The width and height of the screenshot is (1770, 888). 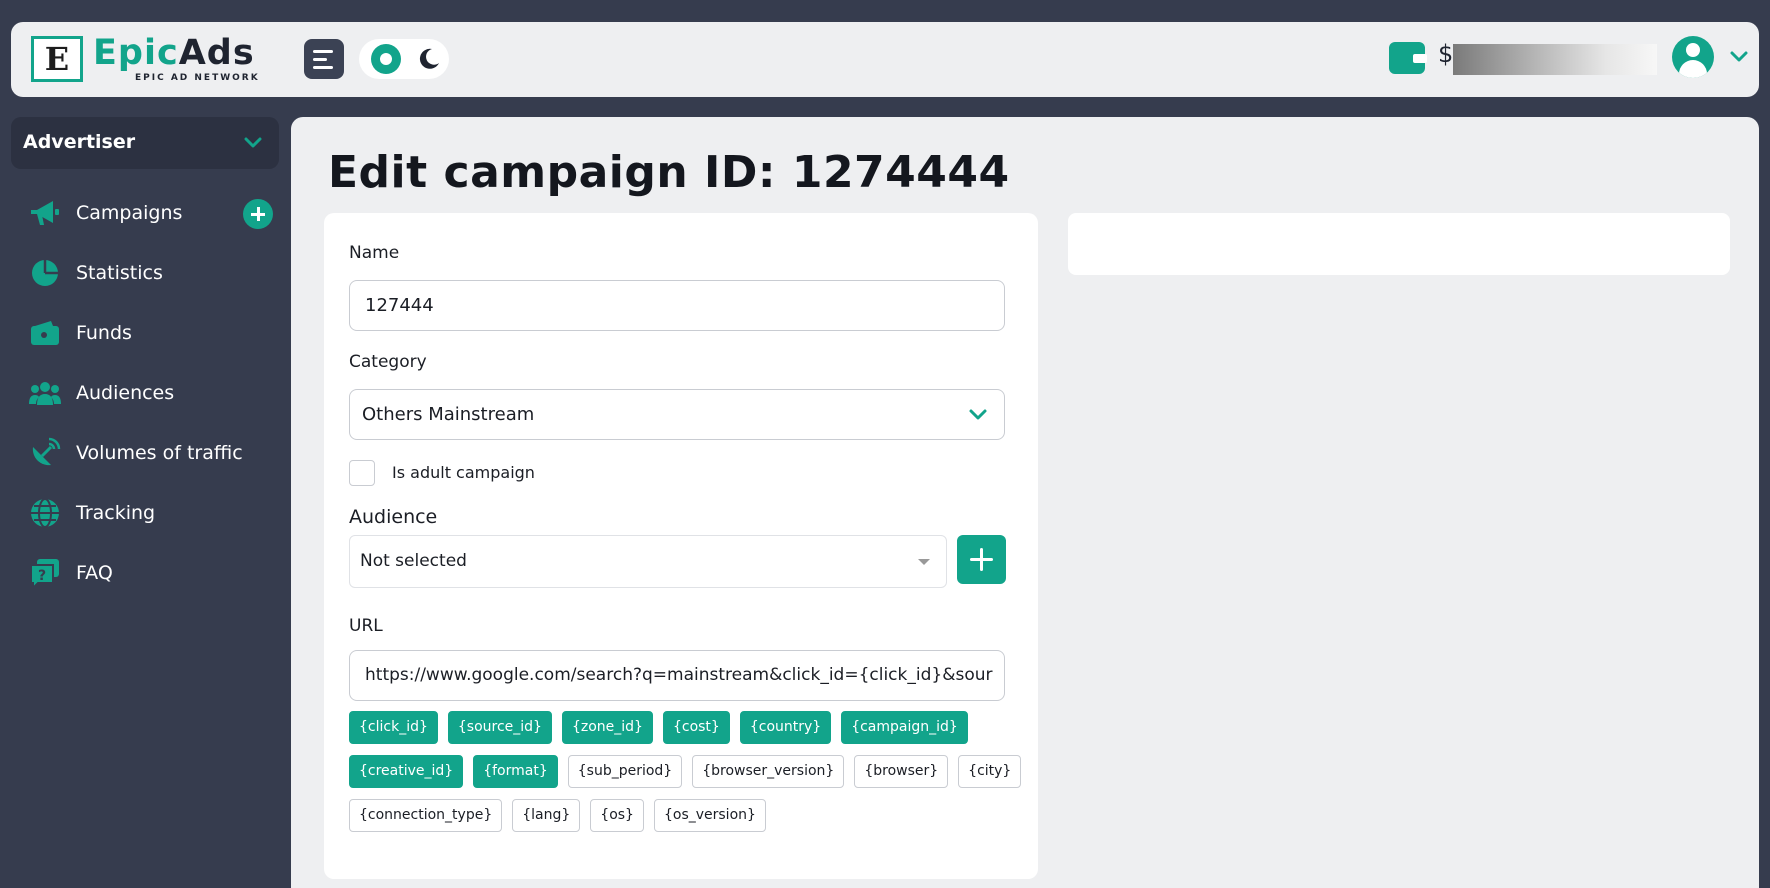 I want to click on macro-tag: {os_version}, so click(x=709, y=815).